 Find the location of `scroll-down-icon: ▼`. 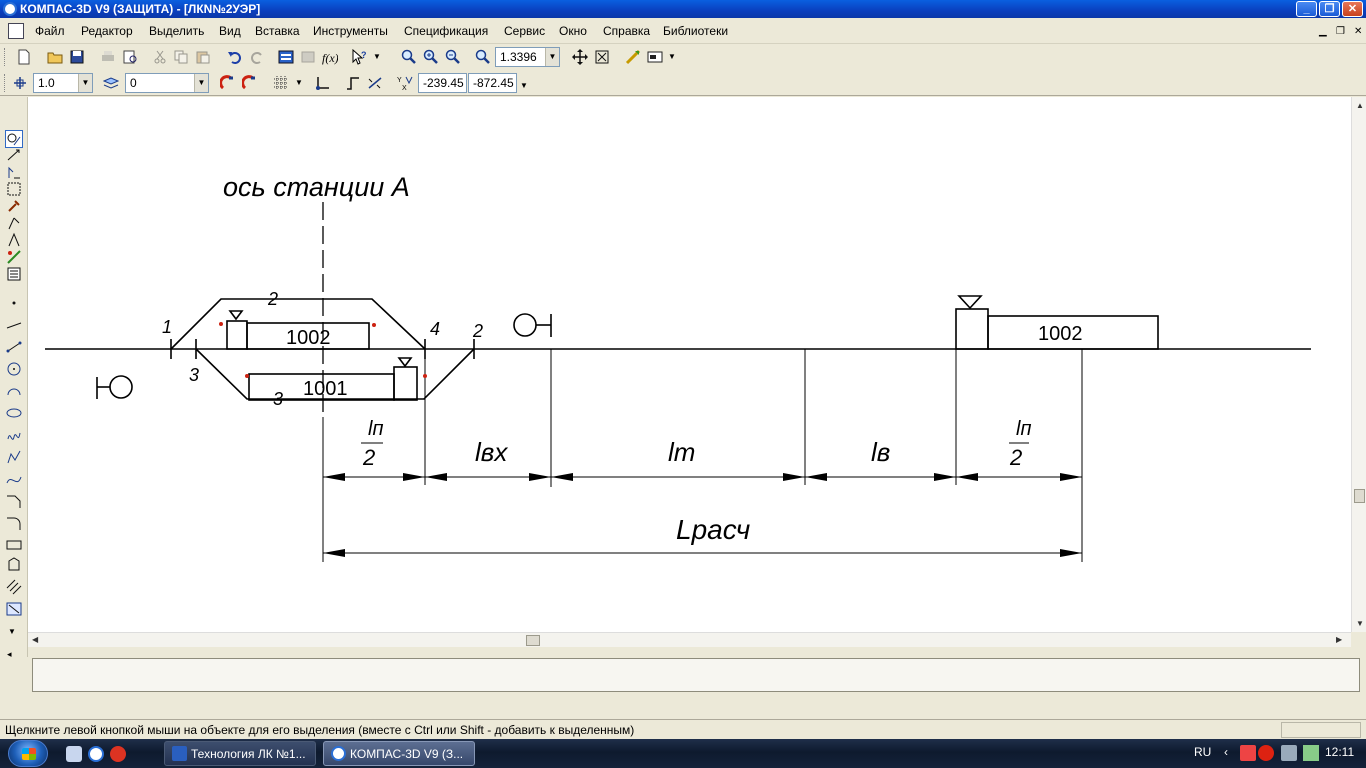

scroll-down-icon: ▼ is located at coordinates (1360, 623).